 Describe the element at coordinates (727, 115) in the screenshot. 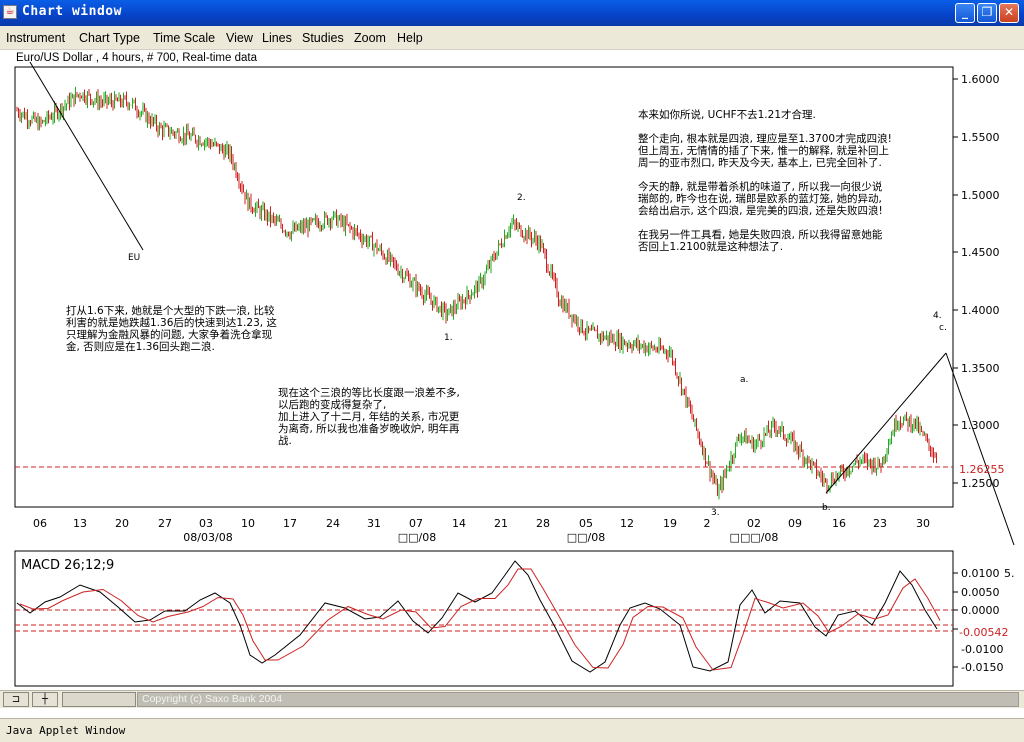

I see `note-line: 本来如你所说, UCHF不去1.21才合理.` at that location.